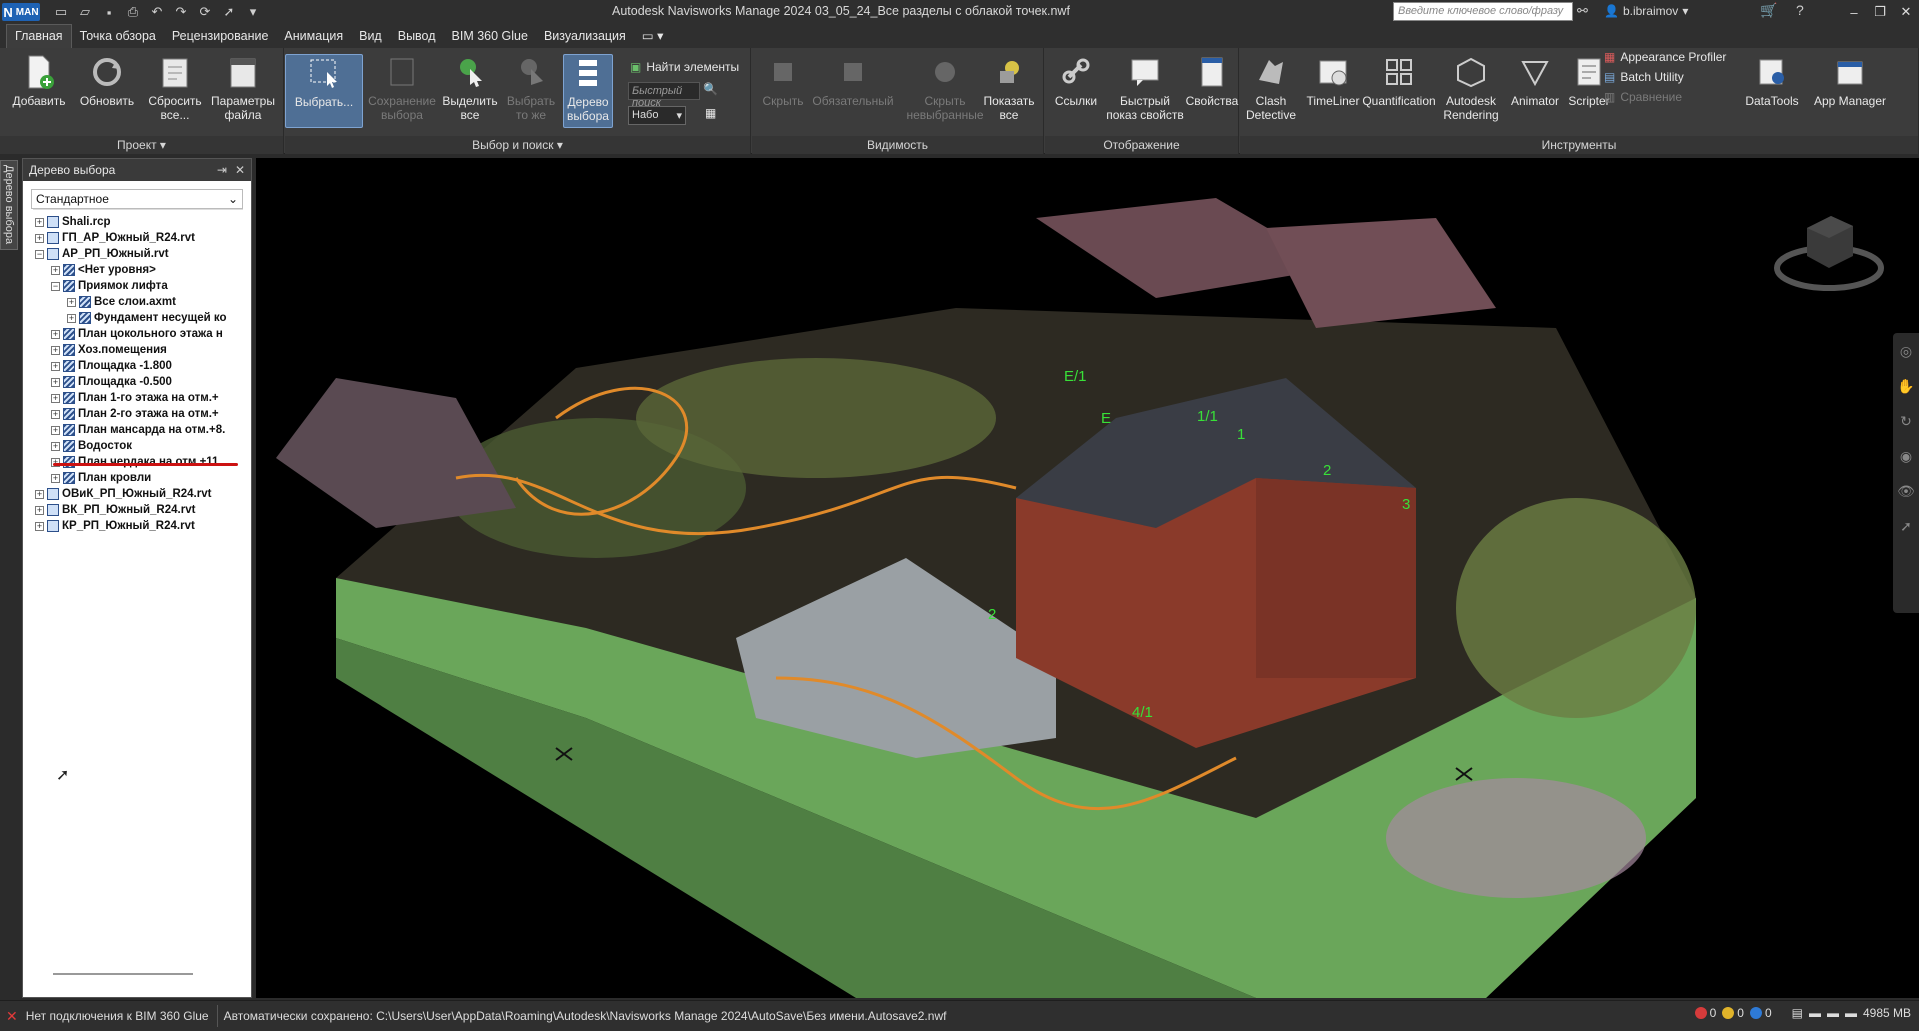 The width and height of the screenshot is (1919, 1031). Describe the element at coordinates (118, 36) in the screenshot. I see `tab-viewpoint: Точка обзора` at that location.